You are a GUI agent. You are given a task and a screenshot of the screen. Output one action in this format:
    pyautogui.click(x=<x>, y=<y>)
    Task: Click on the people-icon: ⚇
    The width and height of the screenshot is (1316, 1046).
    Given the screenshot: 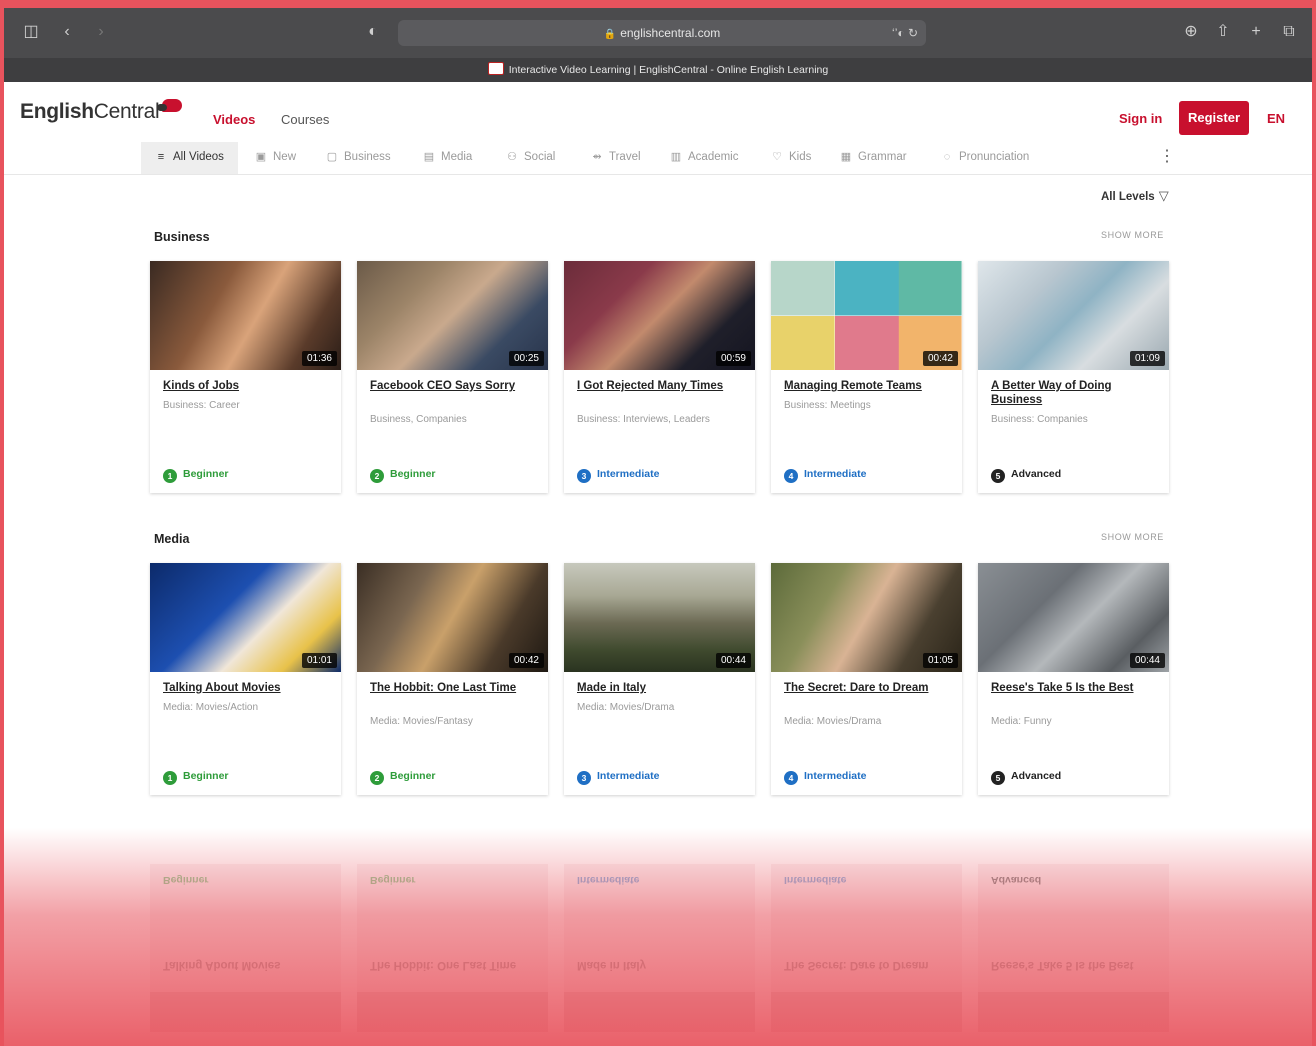 What is the action you would take?
    pyautogui.click(x=512, y=157)
    